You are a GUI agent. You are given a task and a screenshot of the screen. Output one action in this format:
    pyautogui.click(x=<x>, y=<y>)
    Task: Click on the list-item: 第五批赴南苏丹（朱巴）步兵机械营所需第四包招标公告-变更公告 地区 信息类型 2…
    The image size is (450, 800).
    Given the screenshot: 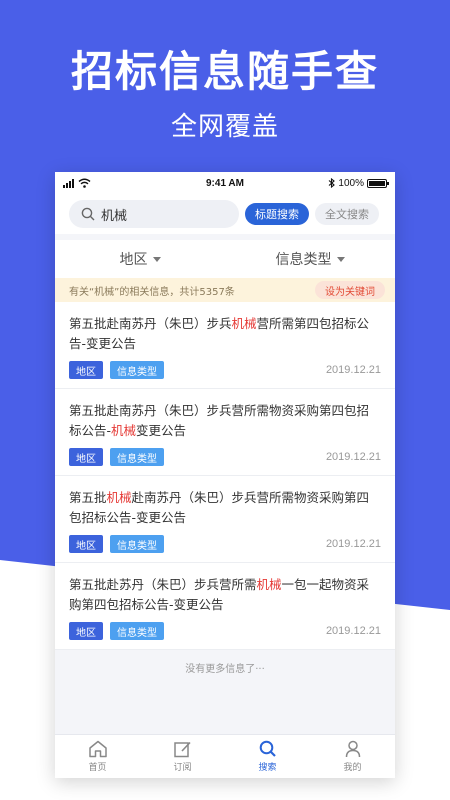 What is the action you would take?
    pyautogui.click(x=225, y=345)
    